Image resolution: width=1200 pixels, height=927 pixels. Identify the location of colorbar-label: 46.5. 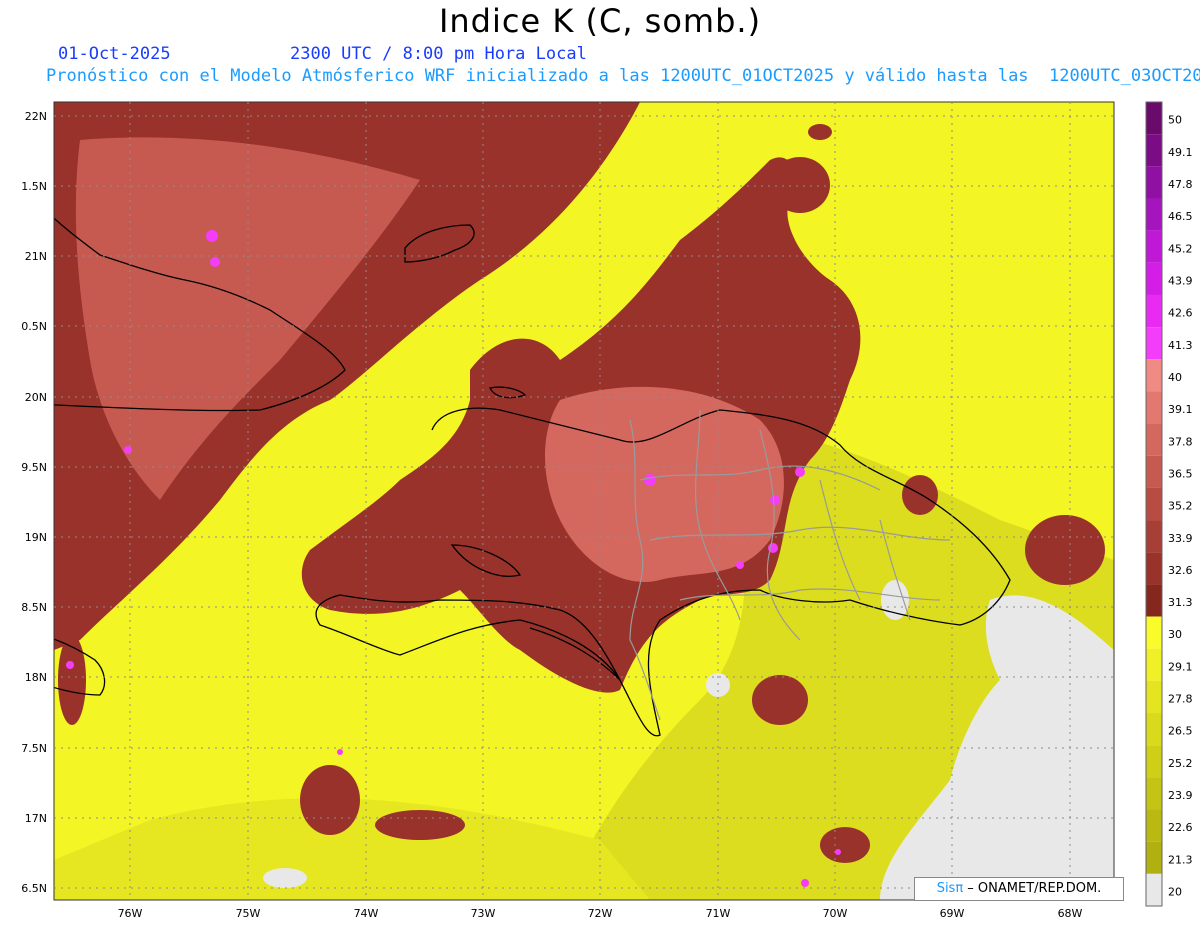
(1180, 216).